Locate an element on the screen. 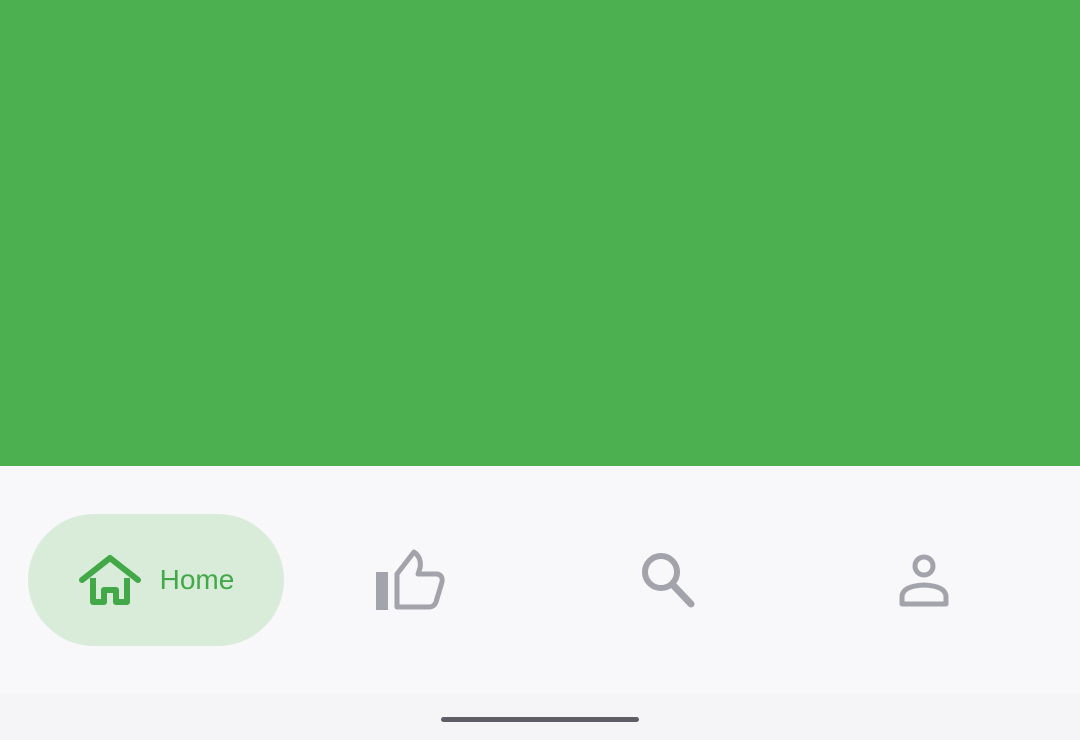 The image size is (1080, 740). search-icon-handle is located at coordinates (682, 594).